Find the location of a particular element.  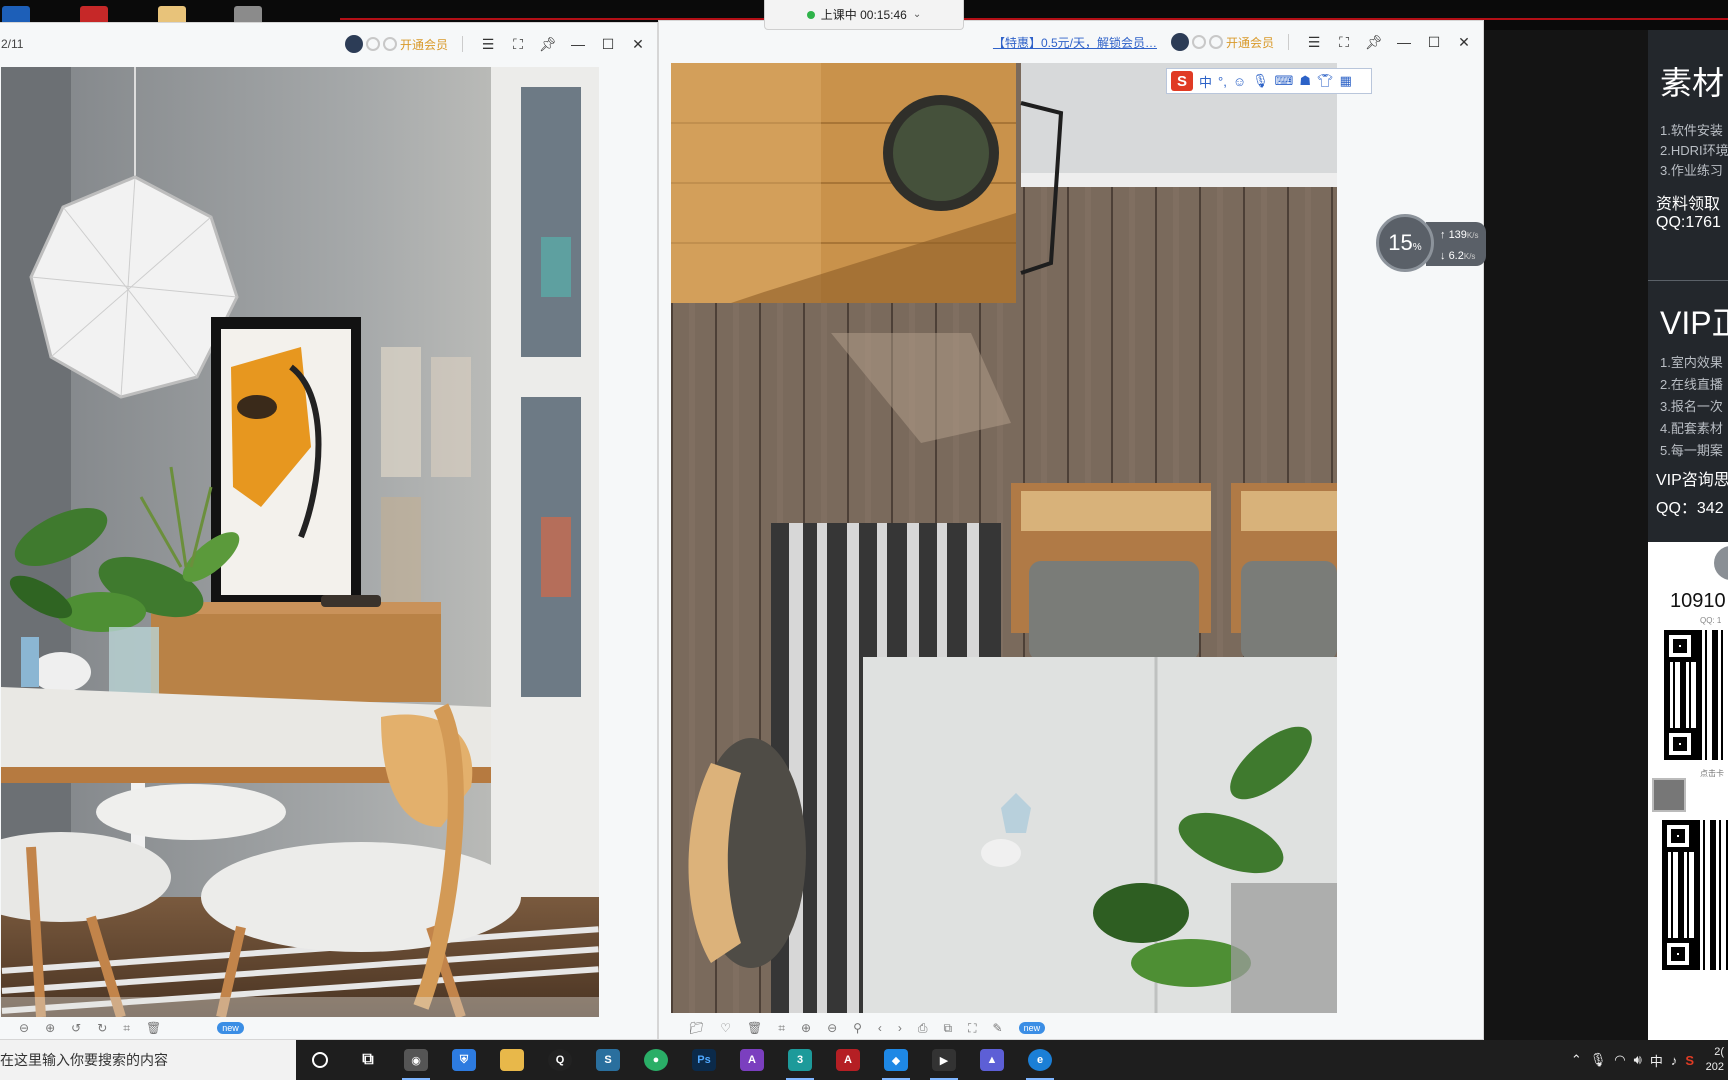

chevron-down-icon: ⌄ is located at coordinates (917, 14).